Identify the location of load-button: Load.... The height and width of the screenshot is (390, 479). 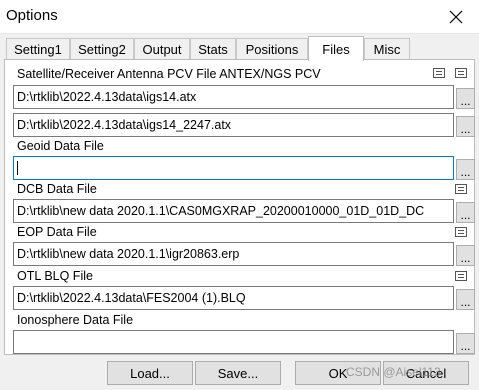
(150, 373).